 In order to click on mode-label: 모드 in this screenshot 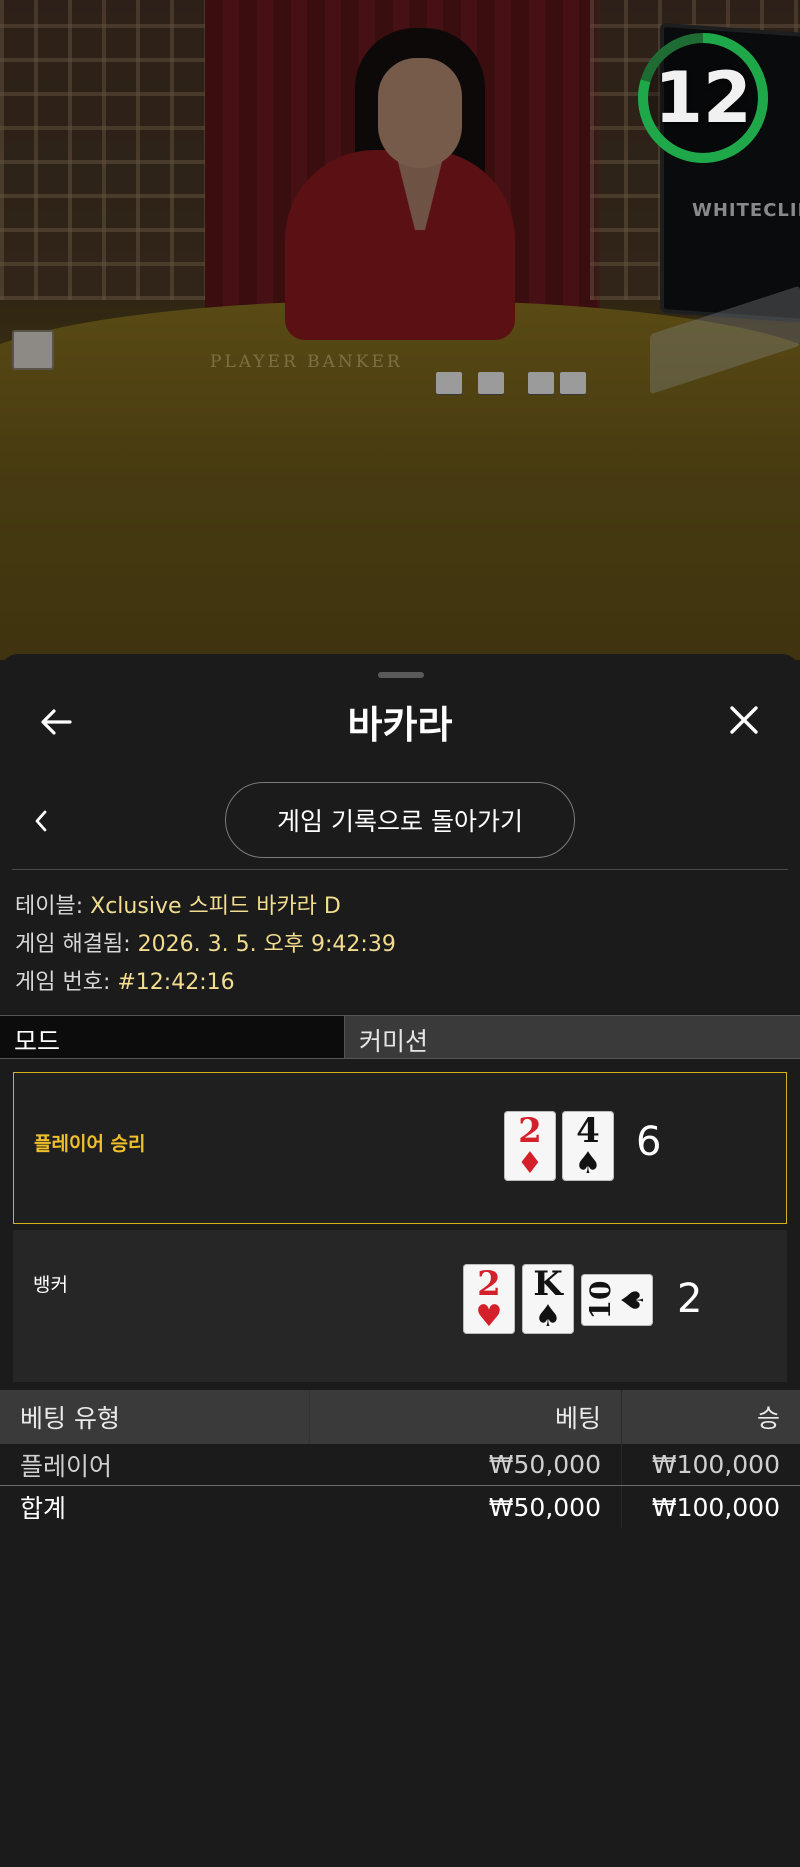, I will do `click(172, 1037)`.